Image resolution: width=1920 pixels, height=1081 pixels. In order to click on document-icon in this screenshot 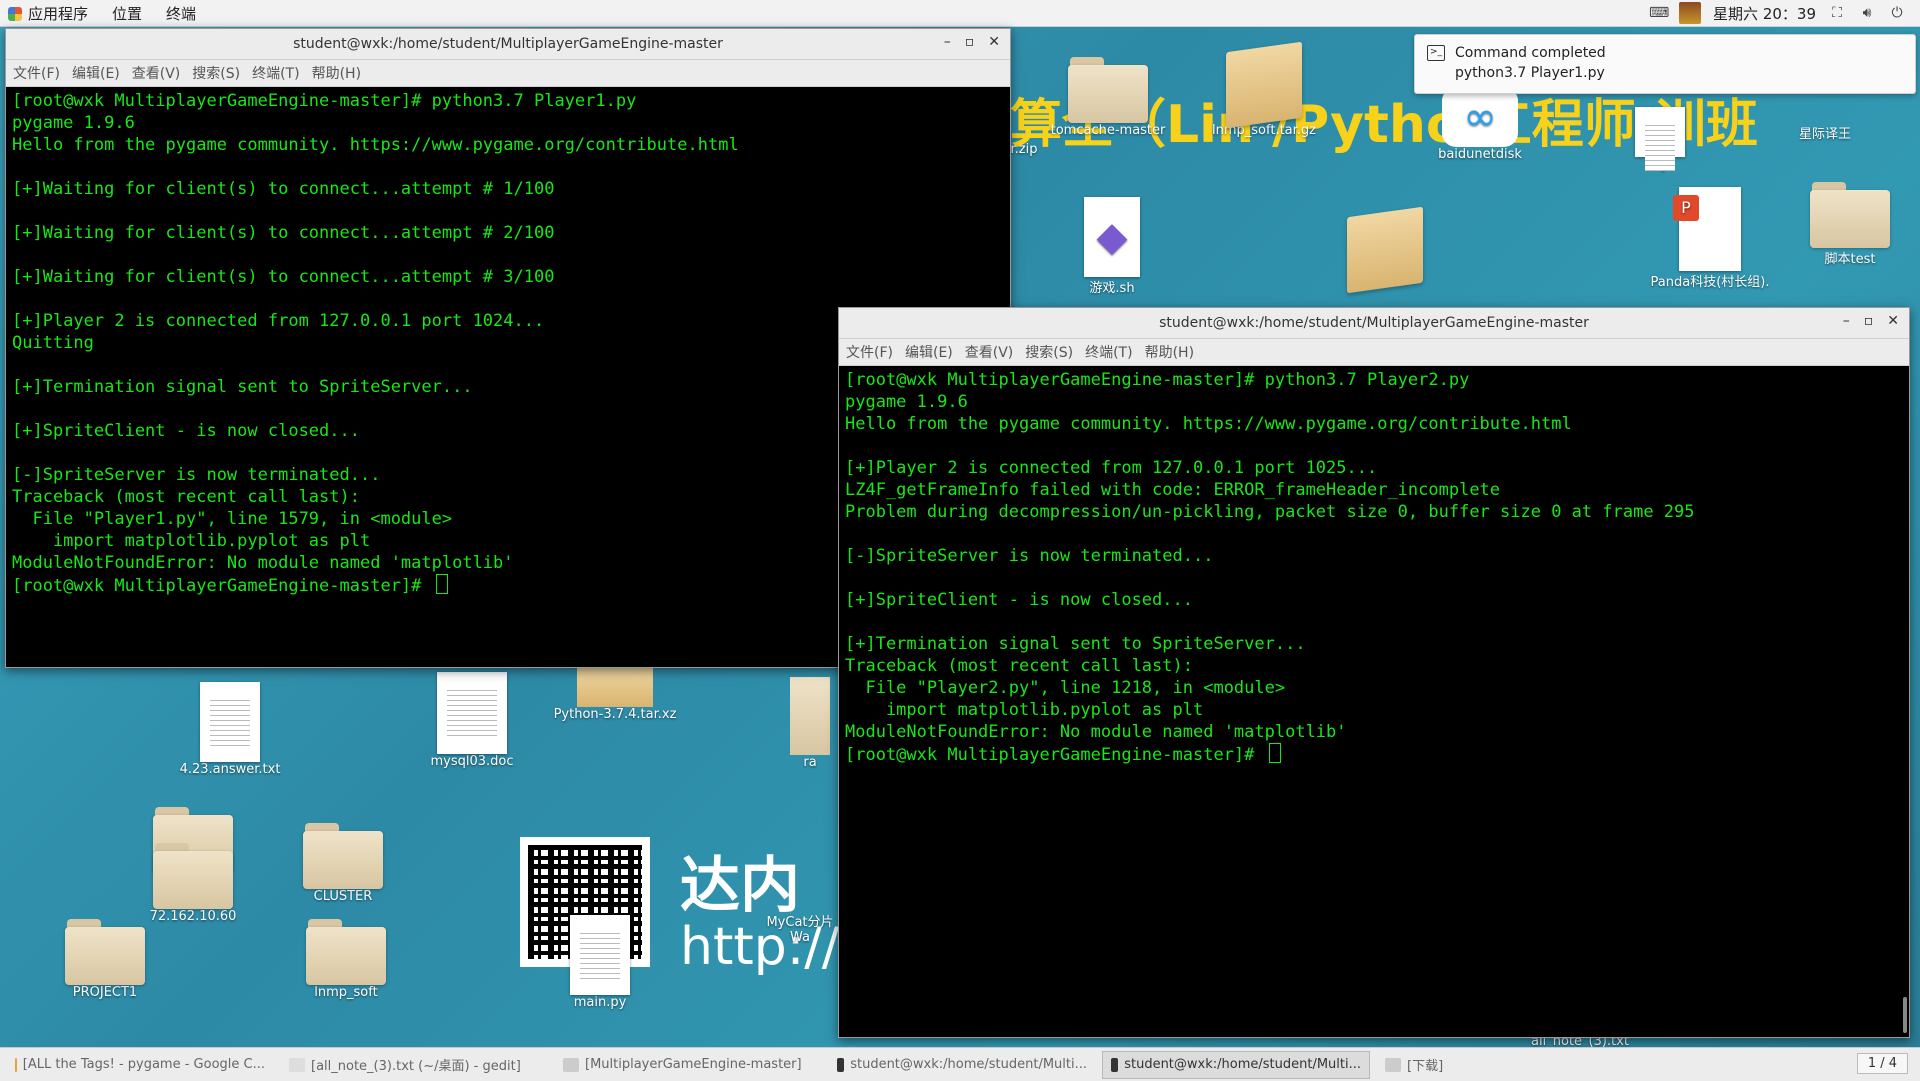, I will do `click(1660, 139)`.